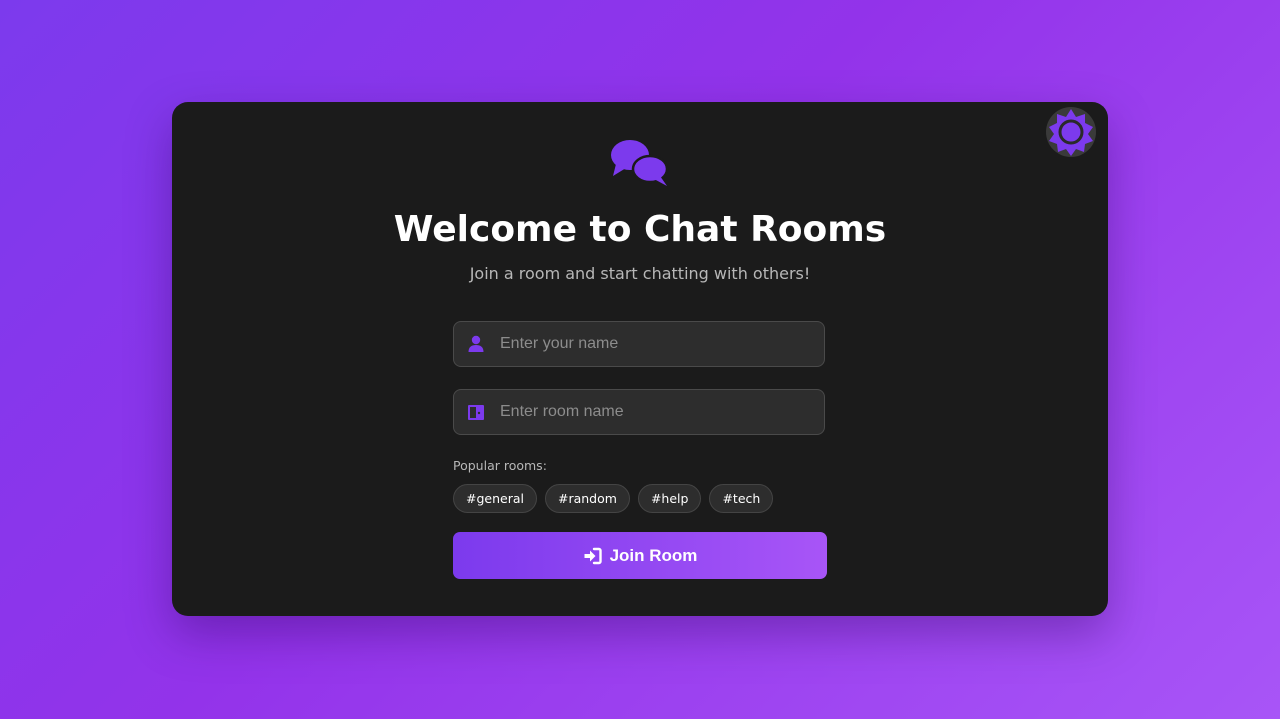 The image size is (1280, 719). Describe the element at coordinates (653, 555) in the screenshot. I see `join-room-label: Join Room` at that location.